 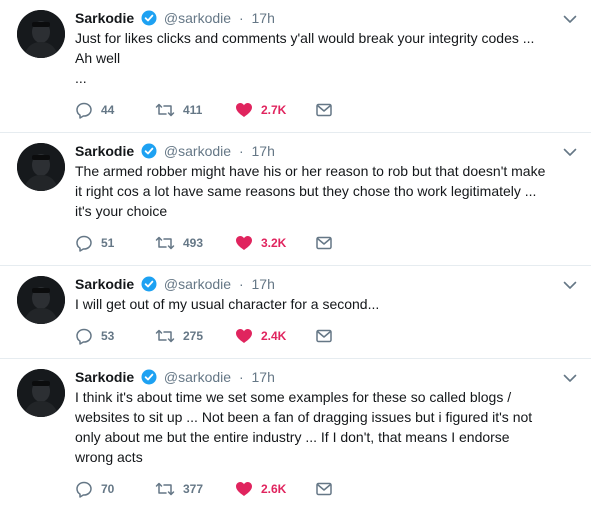 I want to click on like-button: 2.6K, so click(x=275, y=489).